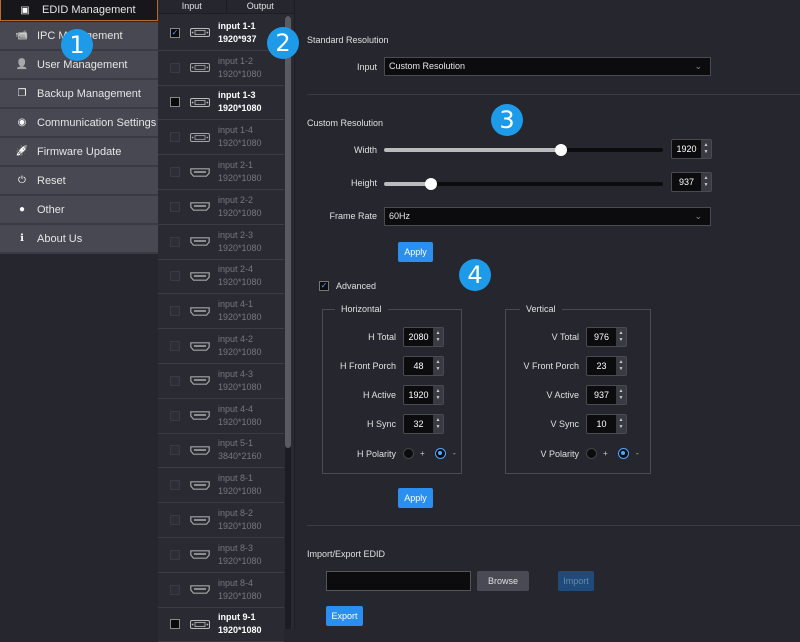 This screenshot has height=642, width=800. I want to click on width-value: 1920, so click(686, 149).